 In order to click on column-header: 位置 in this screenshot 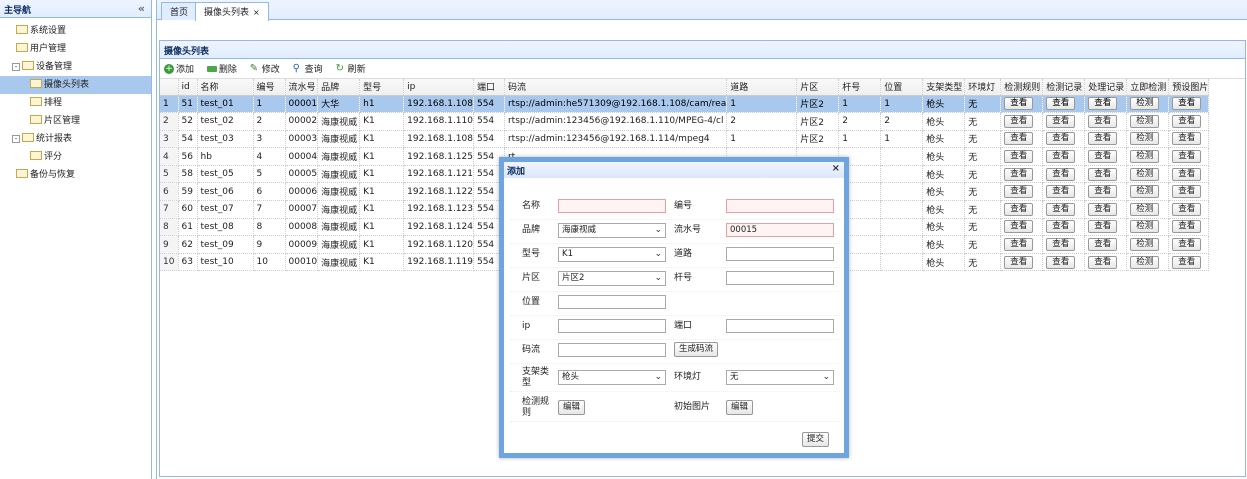, I will do `click(902, 87)`.